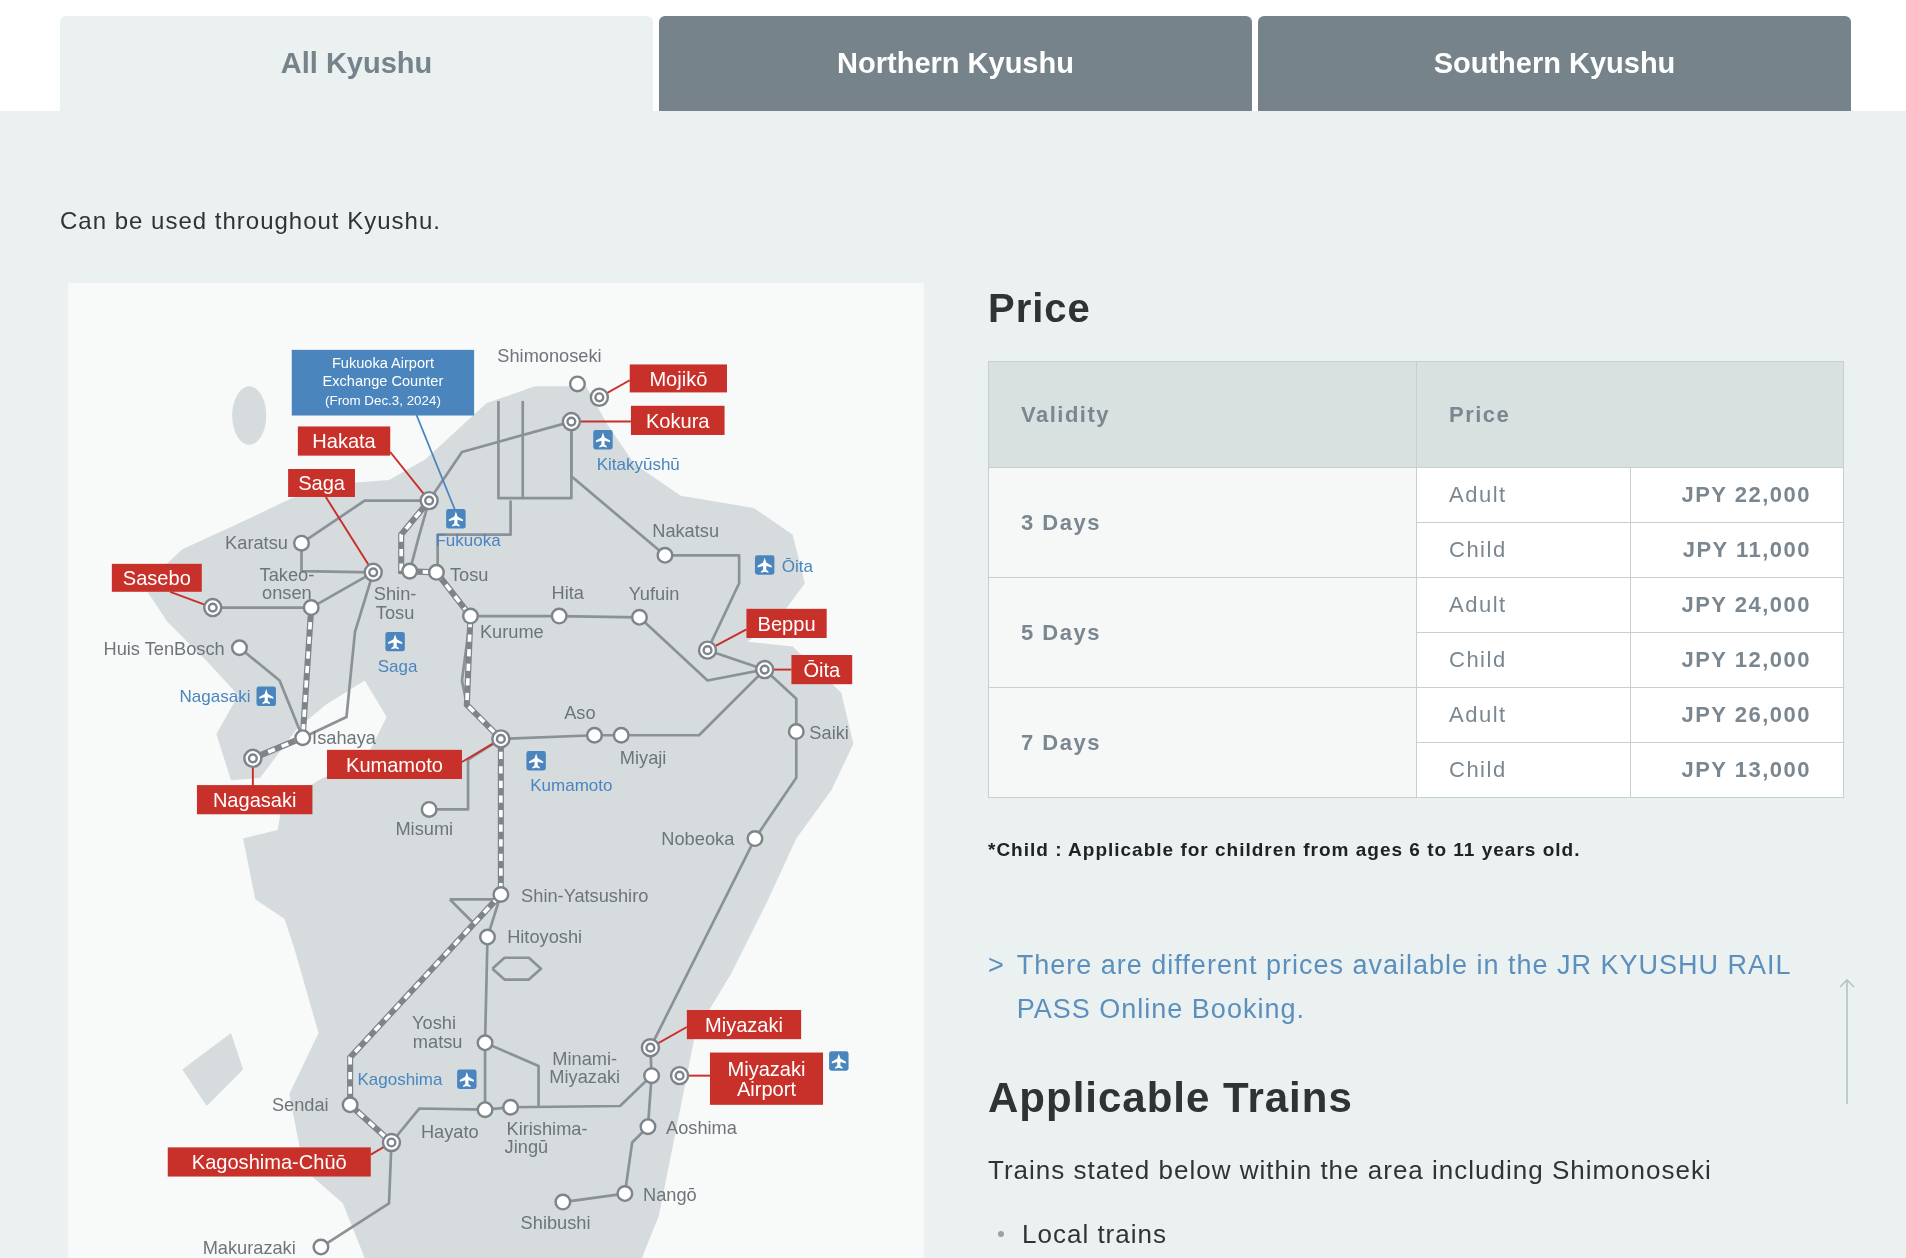 The height and width of the screenshot is (1258, 1906). Describe the element at coordinates (698, 838) in the screenshot. I see `station-label: Nobeoka` at that location.